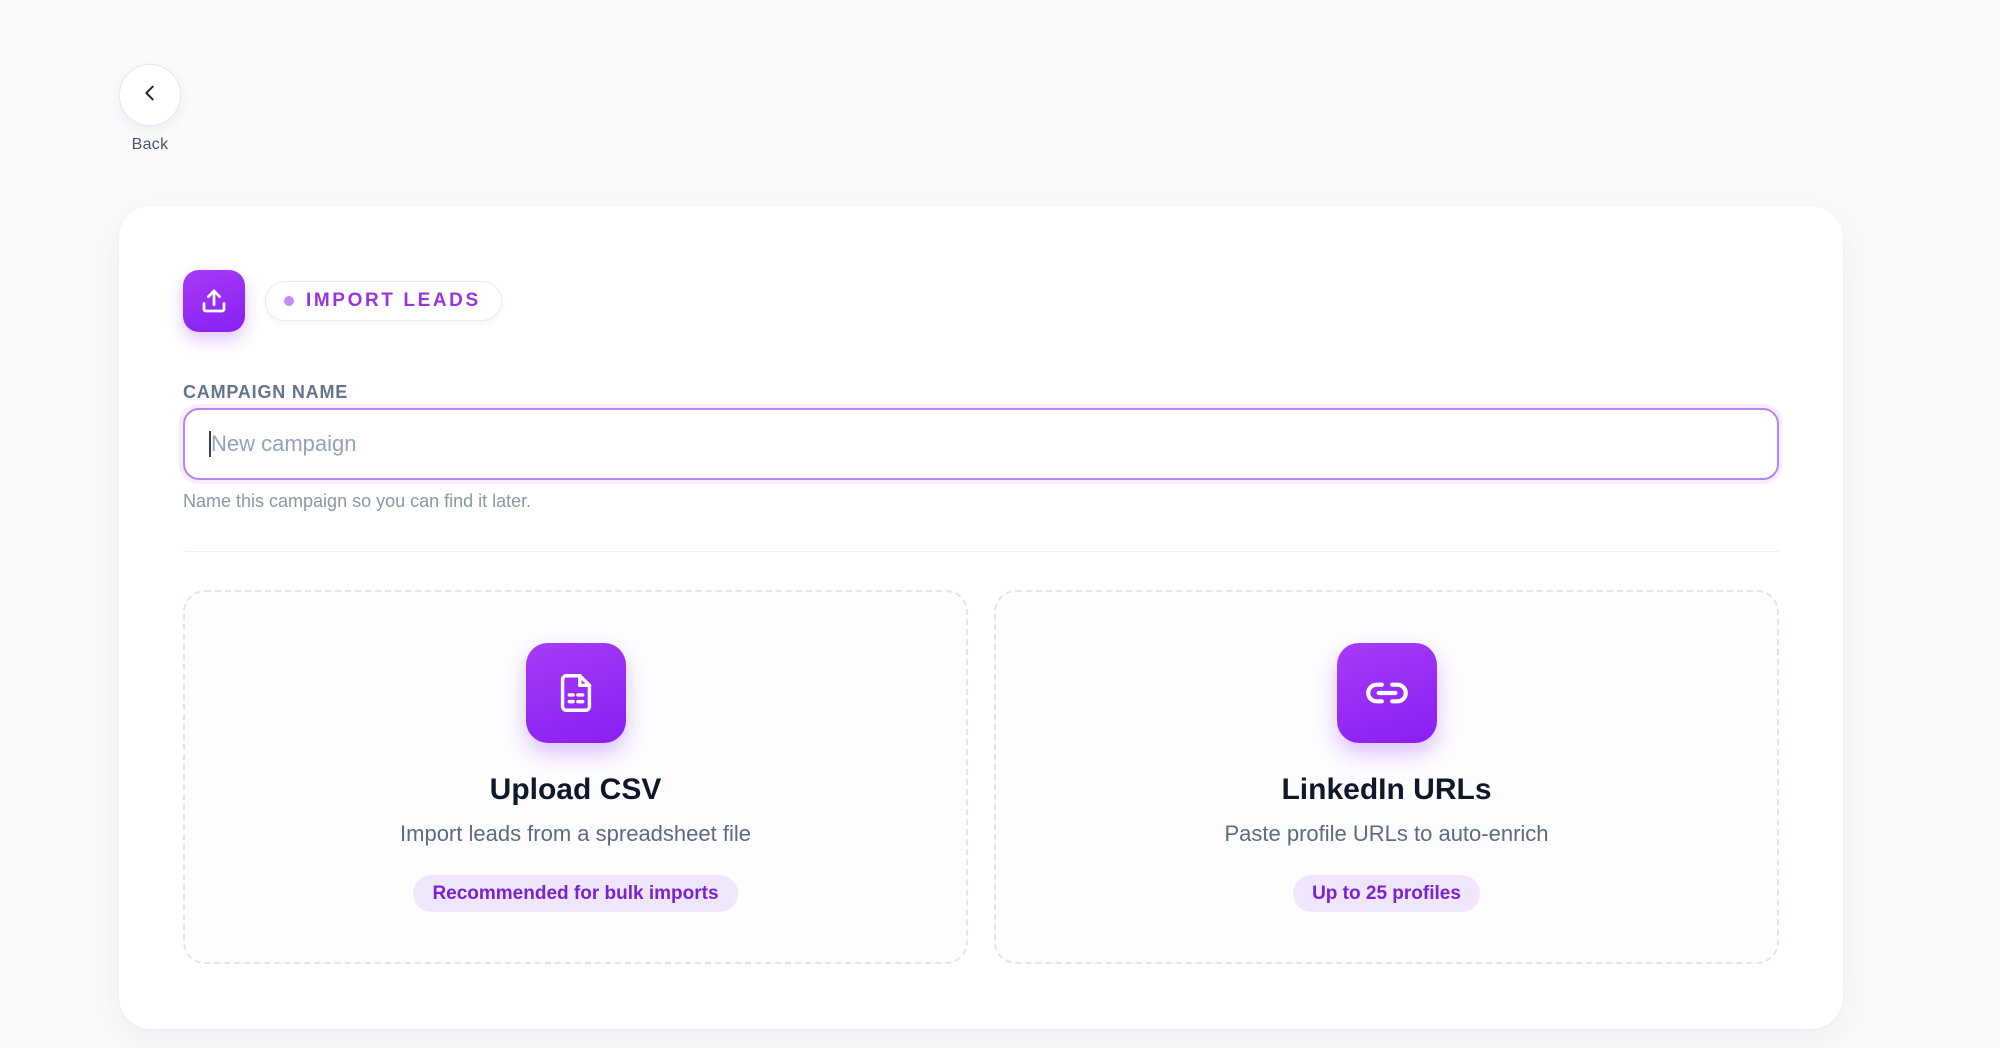 Image resolution: width=2000 pixels, height=1048 pixels. What do you see at coordinates (575, 893) in the screenshot?
I see `option-badge: Recommended for bulk imports` at bounding box center [575, 893].